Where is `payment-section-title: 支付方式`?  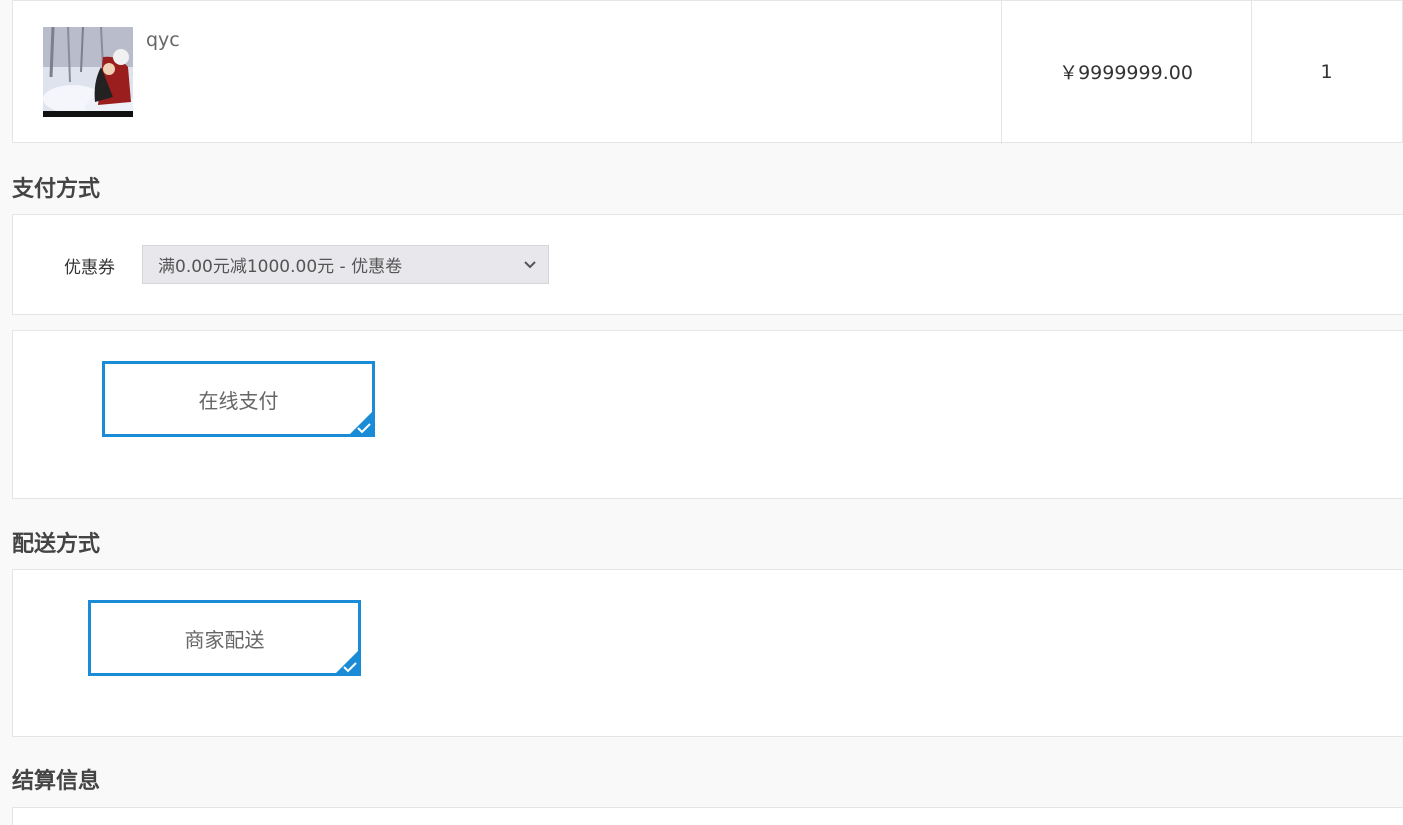 payment-section-title: 支付方式 is located at coordinates (56, 189).